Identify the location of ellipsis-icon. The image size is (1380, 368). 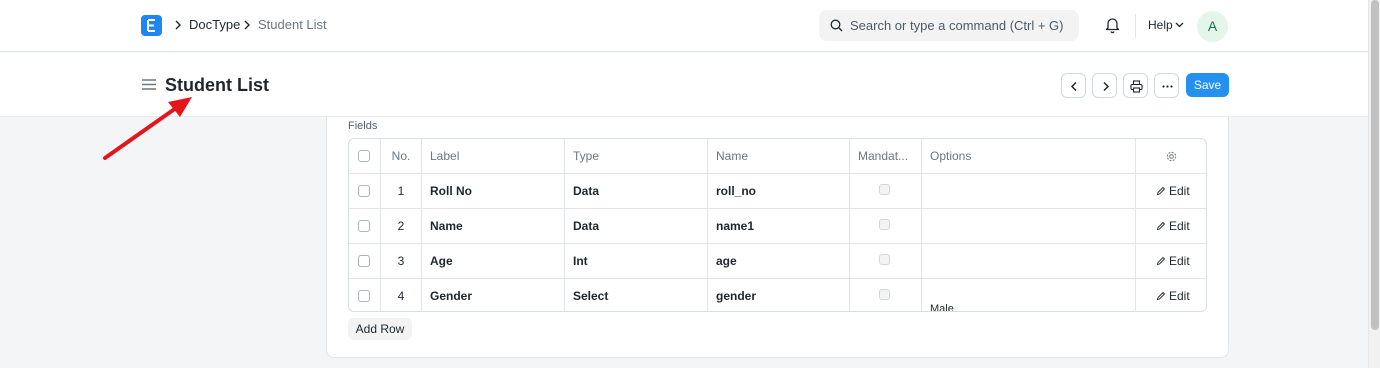
(1167, 86).